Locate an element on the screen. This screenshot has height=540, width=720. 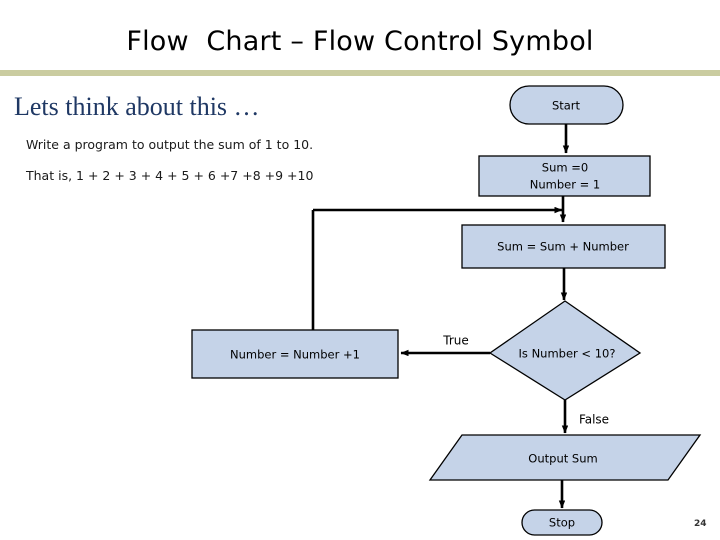
increment-label: Number = Number +1 is located at coordinates (295, 355).